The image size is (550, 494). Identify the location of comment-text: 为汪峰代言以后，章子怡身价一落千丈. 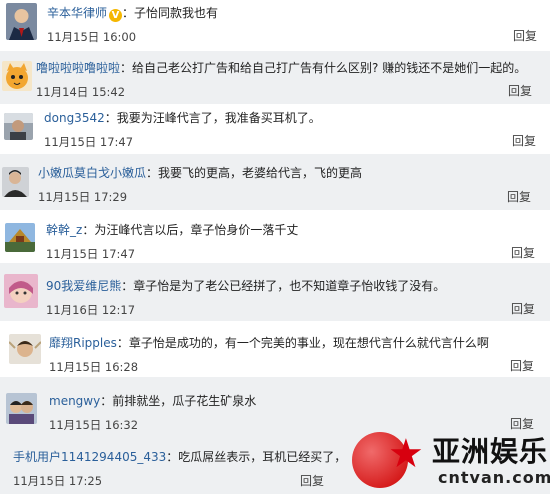
(196, 230).